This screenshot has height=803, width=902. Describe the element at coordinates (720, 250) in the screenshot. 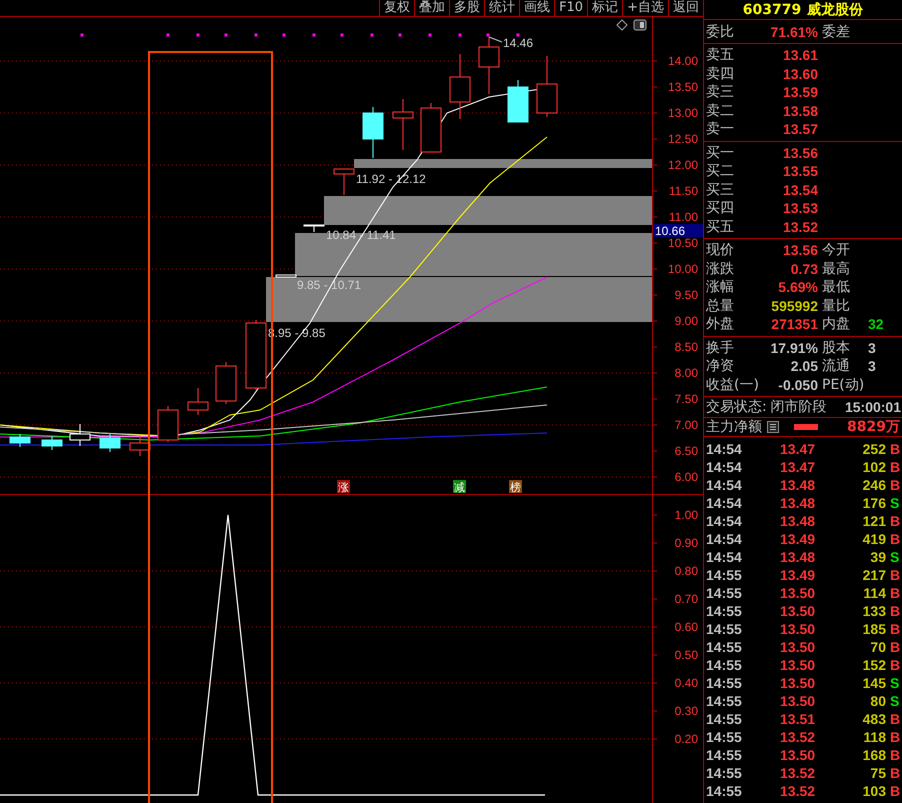

I see `field-label: 现价` at that location.